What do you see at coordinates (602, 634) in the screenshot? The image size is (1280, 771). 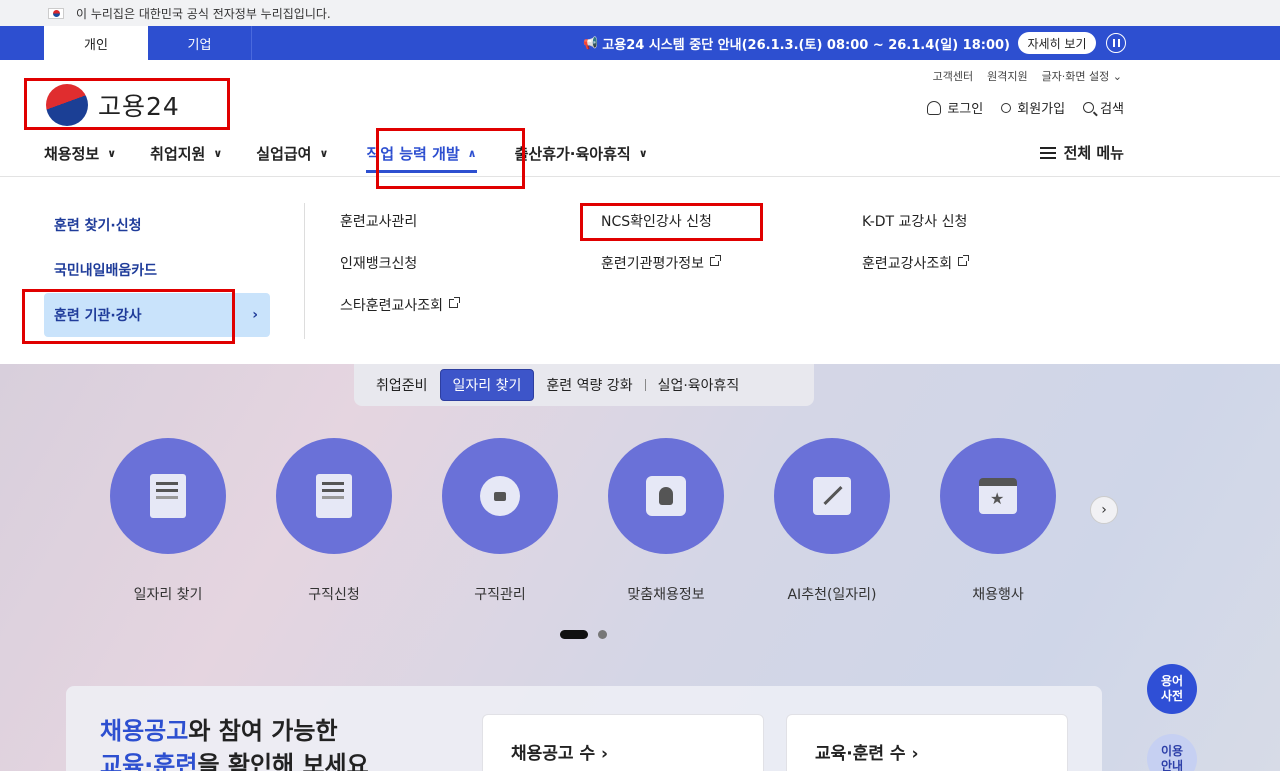 I see `pagination-dot` at bounding box center [602, 634].